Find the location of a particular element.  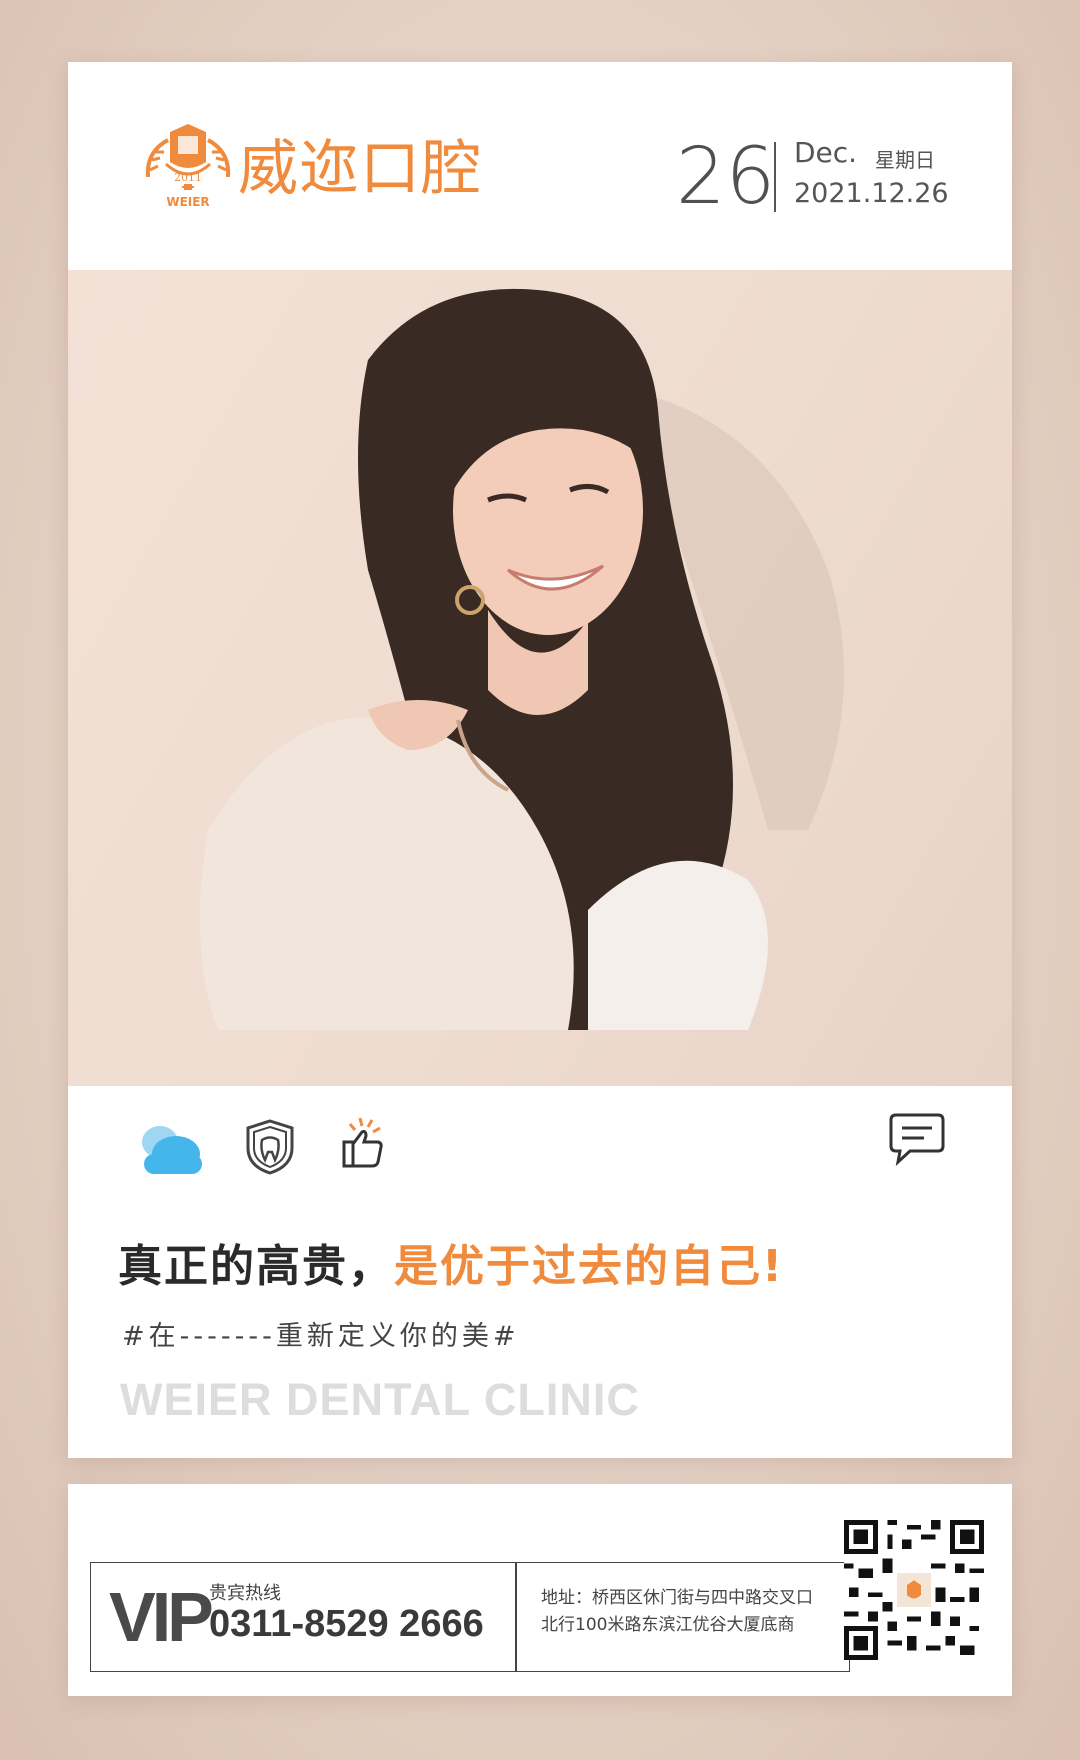

tooth-shield-icon is located at coordinates (270, 1147).